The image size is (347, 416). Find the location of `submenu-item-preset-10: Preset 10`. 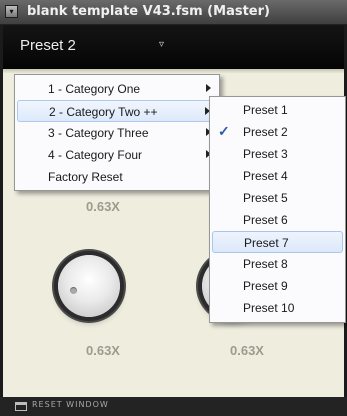

submenu-item-preset-10: Preset 10 is located at coordinates (277, 308).